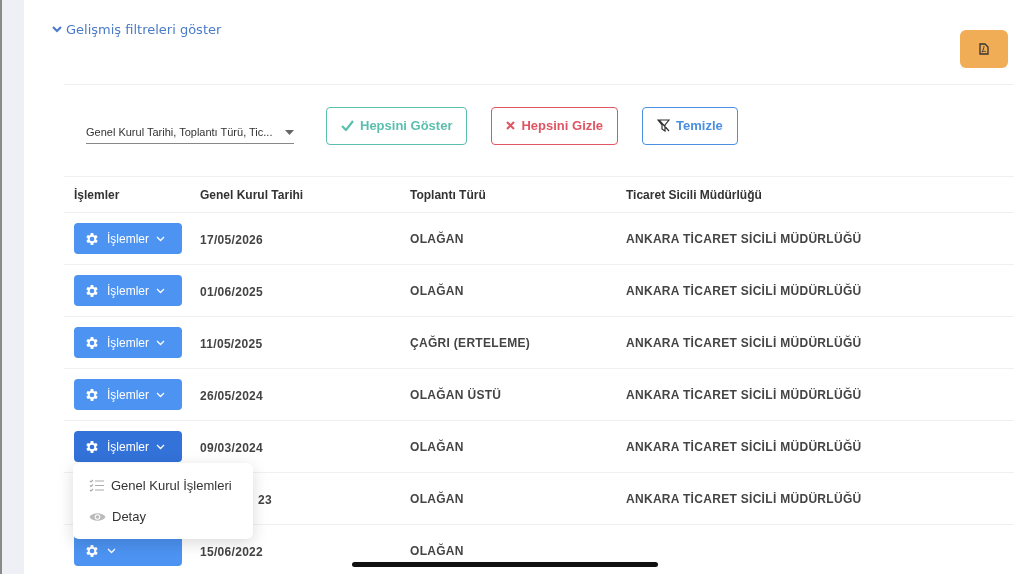  What do you see at coordinates (232, 447) in the screenshot?
I see `table-cell: 09/03/2024` at bounding box center [232, 447].